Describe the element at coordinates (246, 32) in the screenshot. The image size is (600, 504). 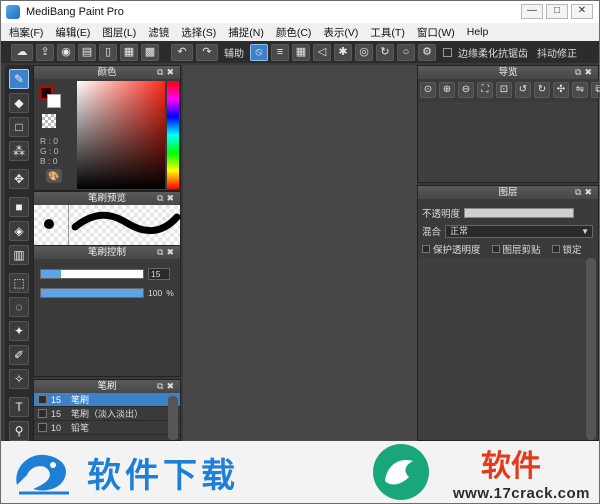
I see `menu-snap: 捕捉(N)` at that location.